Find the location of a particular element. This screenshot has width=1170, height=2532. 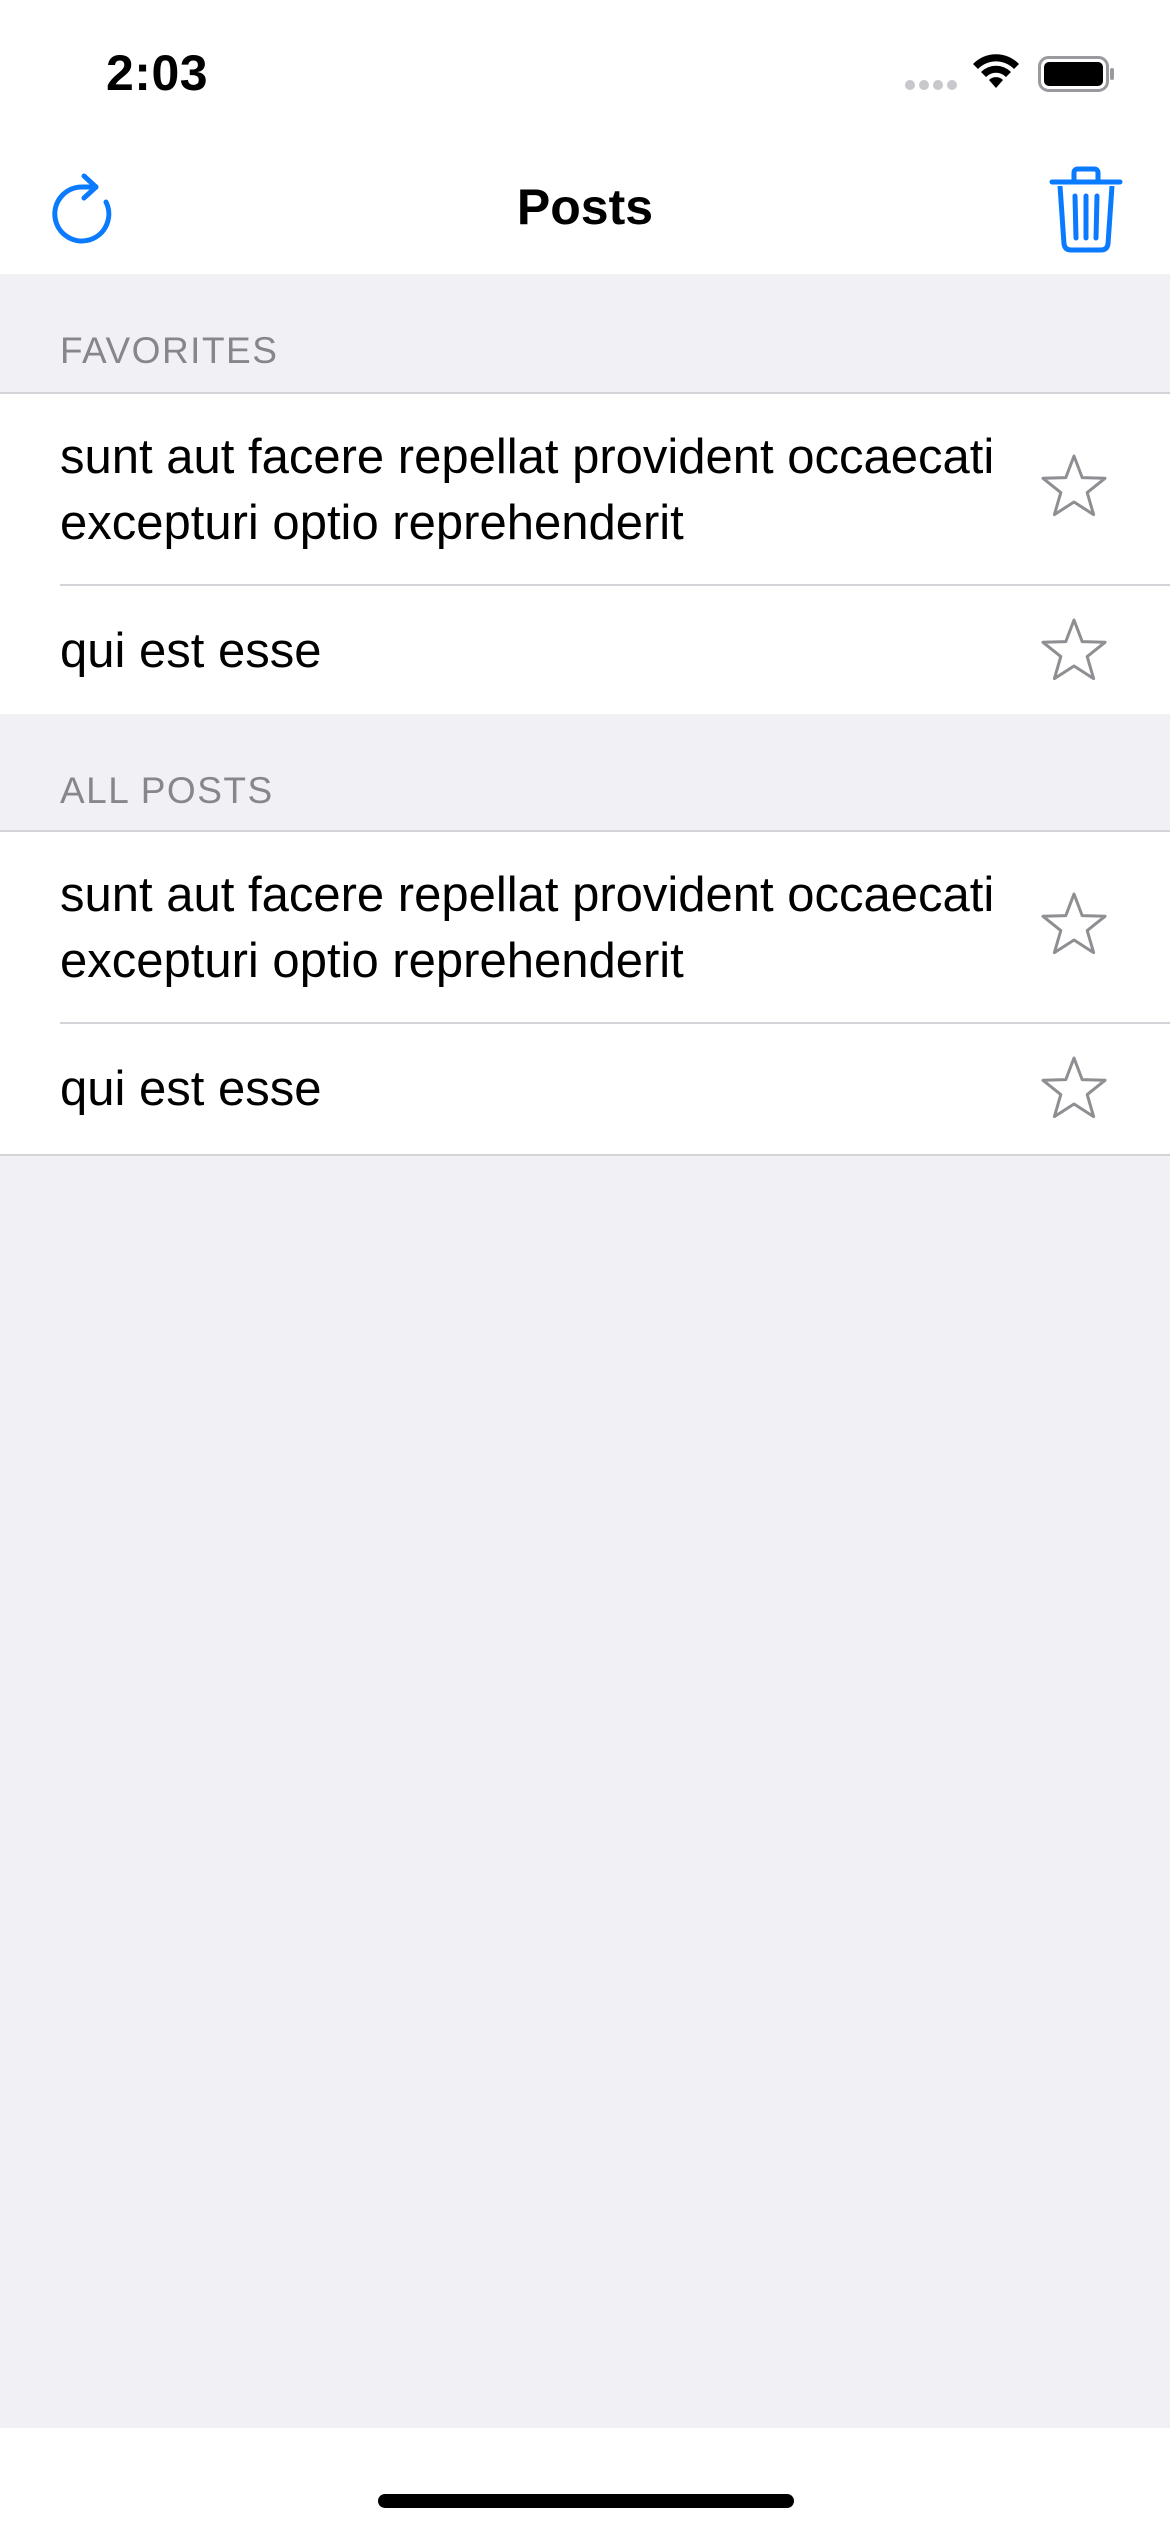

section-header-label: FAVORITES is located at coordinates (169, 350).